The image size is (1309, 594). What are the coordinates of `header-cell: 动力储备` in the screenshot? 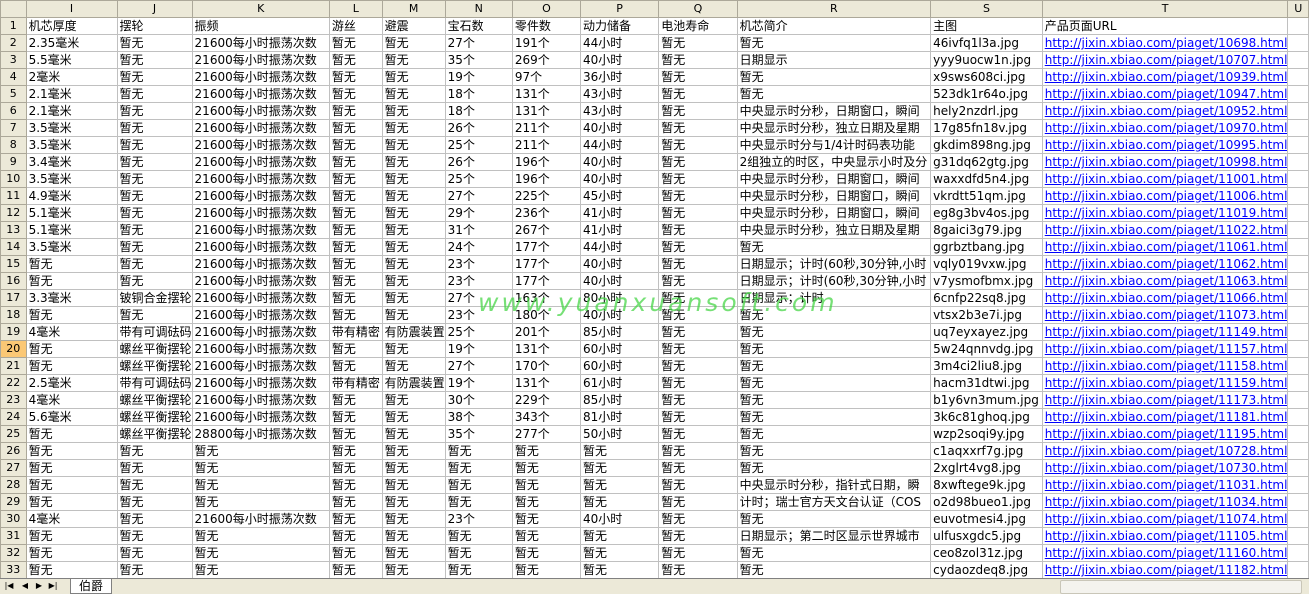 It's located at (619, 26).